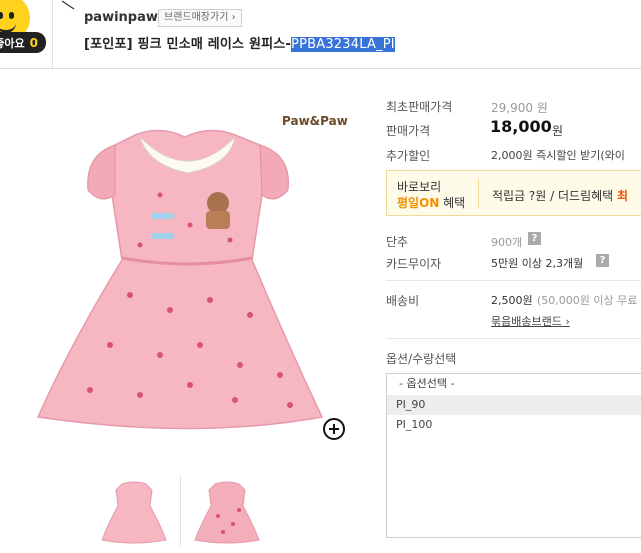 The height and width of the screenshot is (553, 641). Describe the element at coordinates (514, 384) in the screenshot. I see `option-placeholder: - 옵션선택 -` at that location.